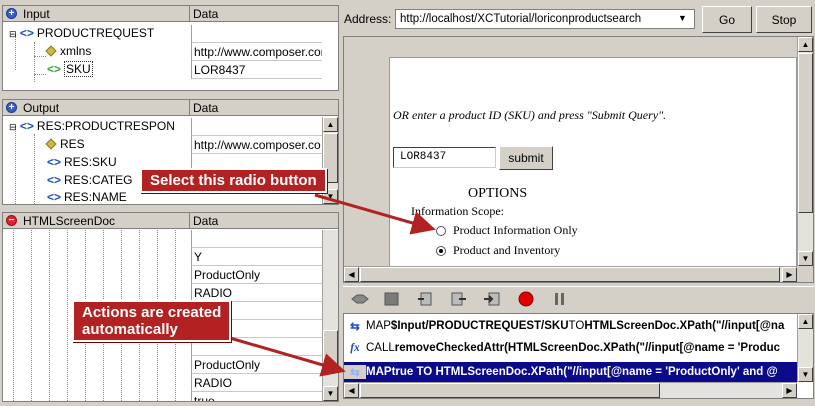 The height and width of the screenshot is (406, 815). I want to click on arrow-to-actions, so click(287, 356).